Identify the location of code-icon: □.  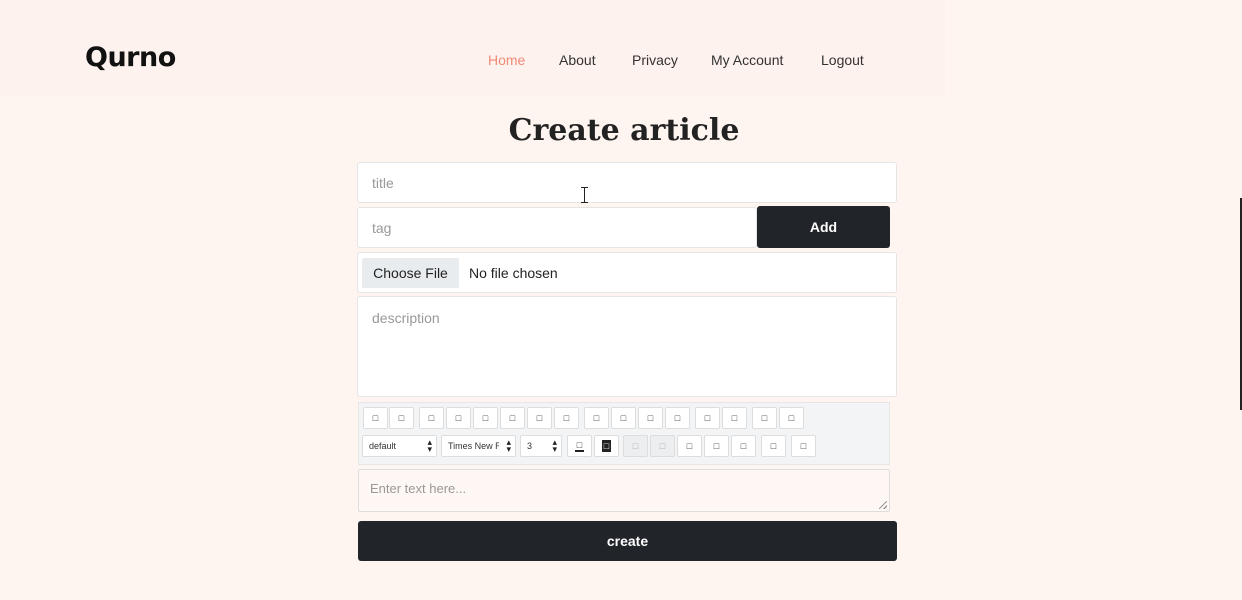
(743, 446).